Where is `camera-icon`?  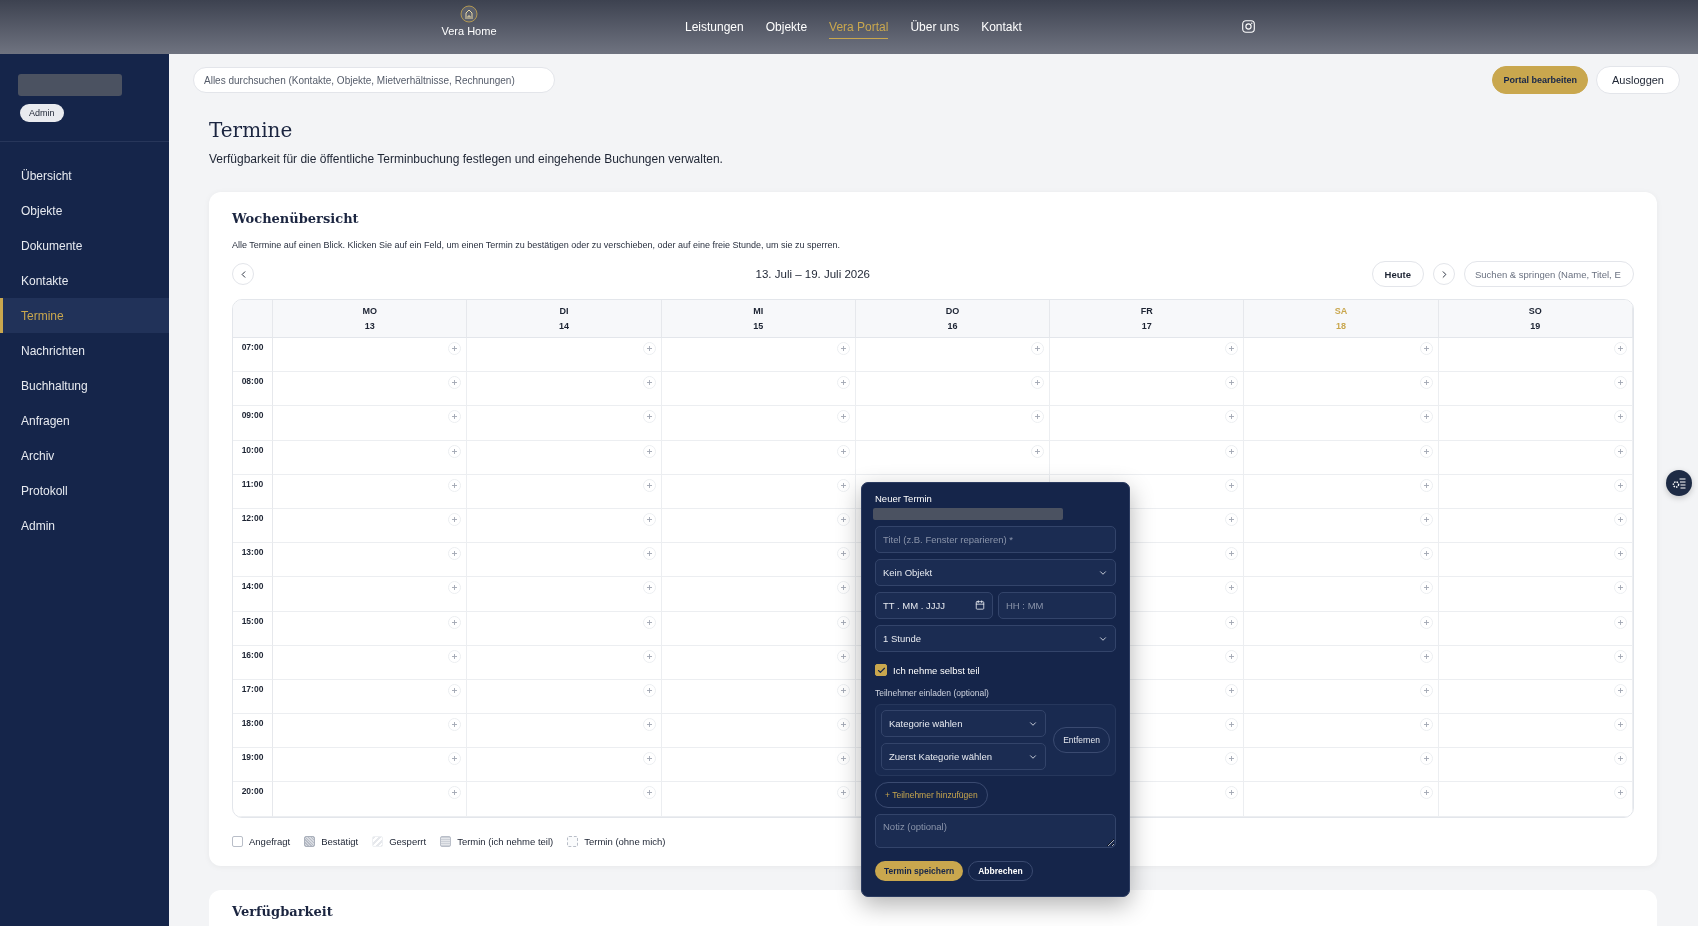 camera-icon is located at coordinates (1248, 26).